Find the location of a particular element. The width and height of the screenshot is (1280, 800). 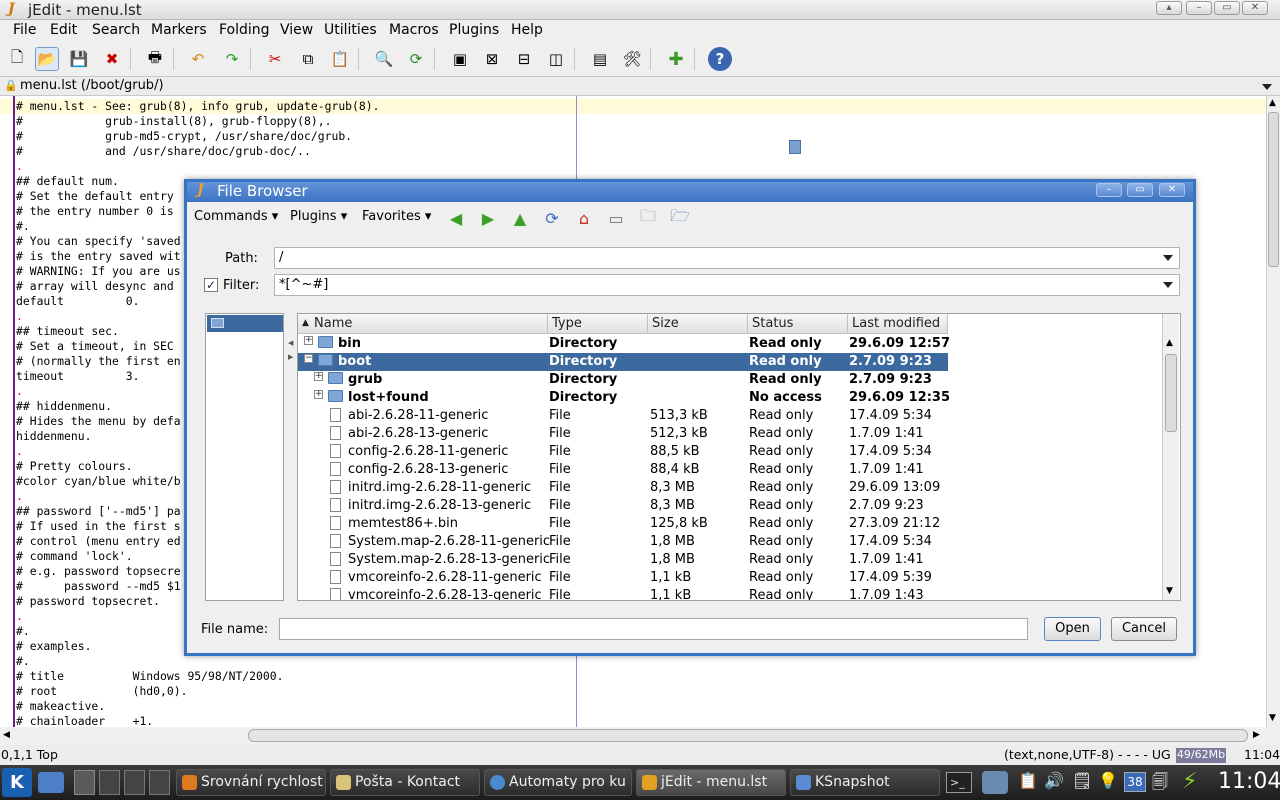

maximize-button: ▭ is located at coordinates (1227, 8).